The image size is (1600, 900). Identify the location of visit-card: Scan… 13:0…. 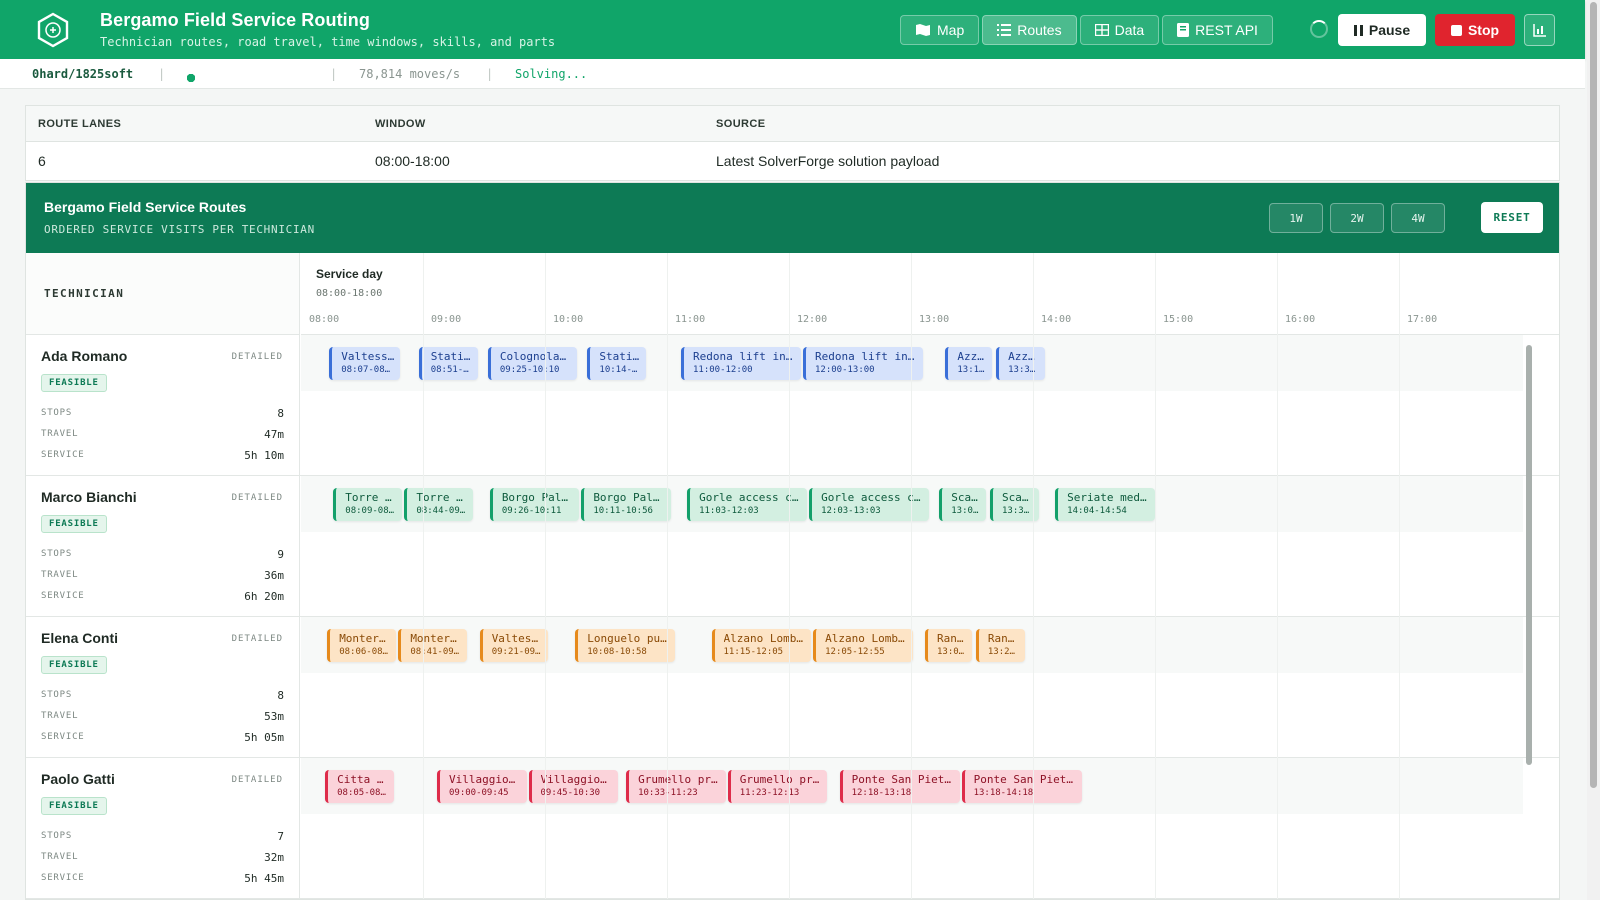
(963, 504).